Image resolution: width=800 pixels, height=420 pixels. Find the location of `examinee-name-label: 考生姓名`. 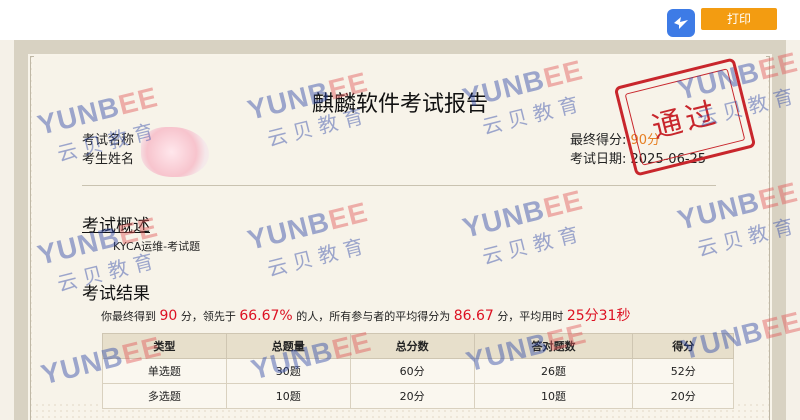

examinee-name-label: 考生姓名 is located at coordinates (108, 159).